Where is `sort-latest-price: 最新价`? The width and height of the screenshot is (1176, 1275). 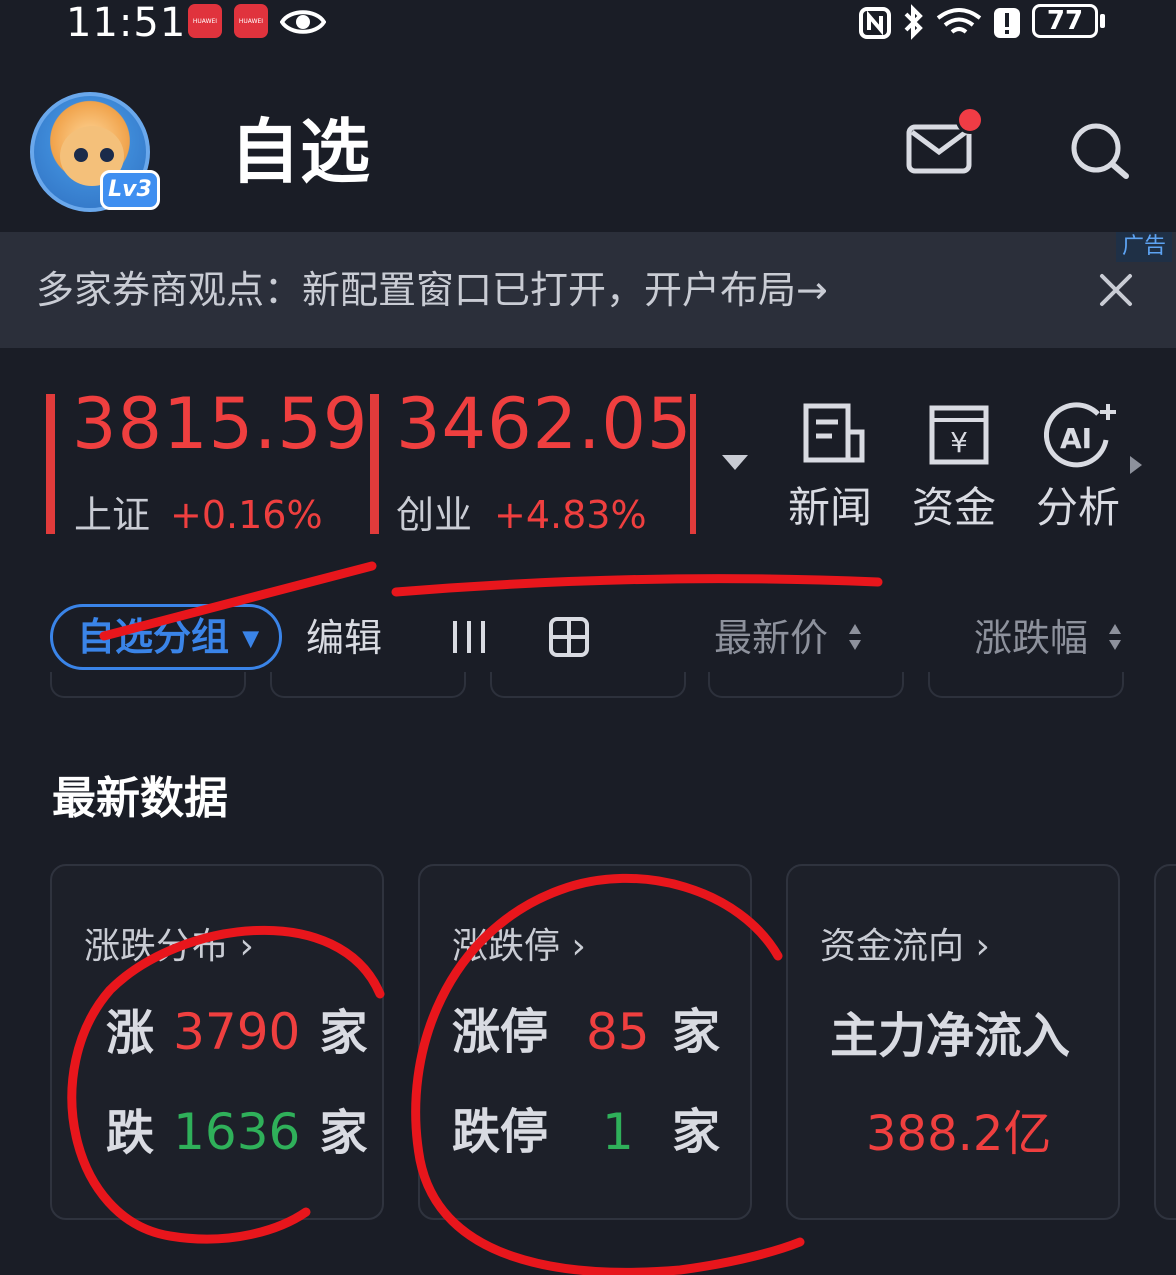 sort-latest-price: 最新价 is located at coordinates (771, 638).